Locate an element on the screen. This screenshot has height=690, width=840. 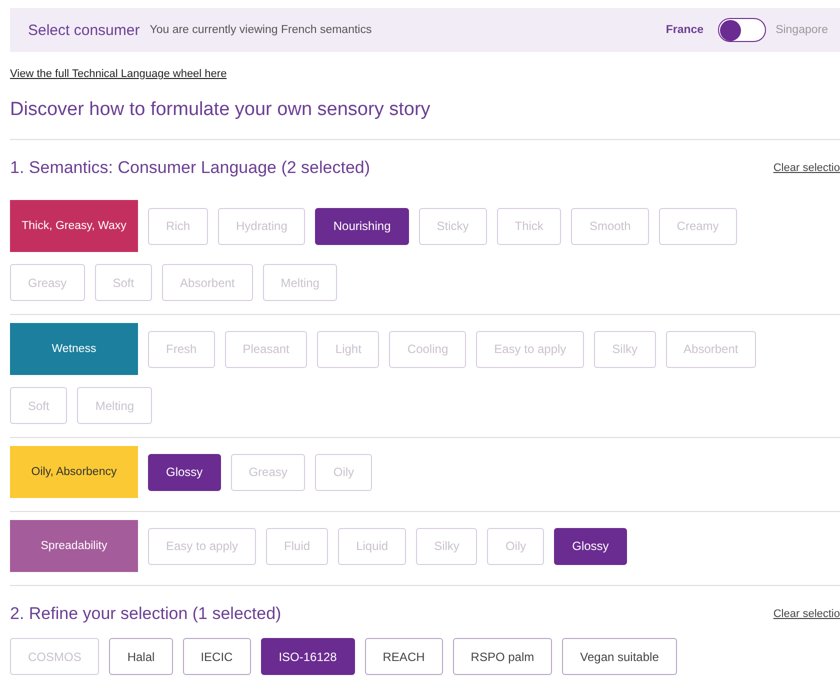
option-chip: RSPO palm is located at coordinates (502, 656).